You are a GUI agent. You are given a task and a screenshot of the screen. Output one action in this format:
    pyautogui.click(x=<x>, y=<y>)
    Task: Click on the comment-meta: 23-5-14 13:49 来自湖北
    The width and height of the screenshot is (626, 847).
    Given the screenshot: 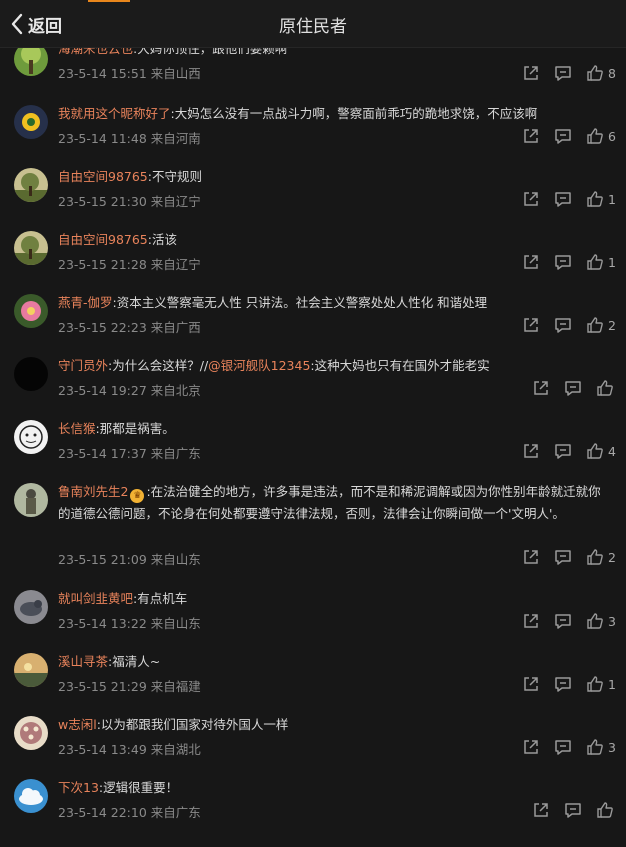 What is the action you would take?
    pyautogui.click(x=129, y=748)
    